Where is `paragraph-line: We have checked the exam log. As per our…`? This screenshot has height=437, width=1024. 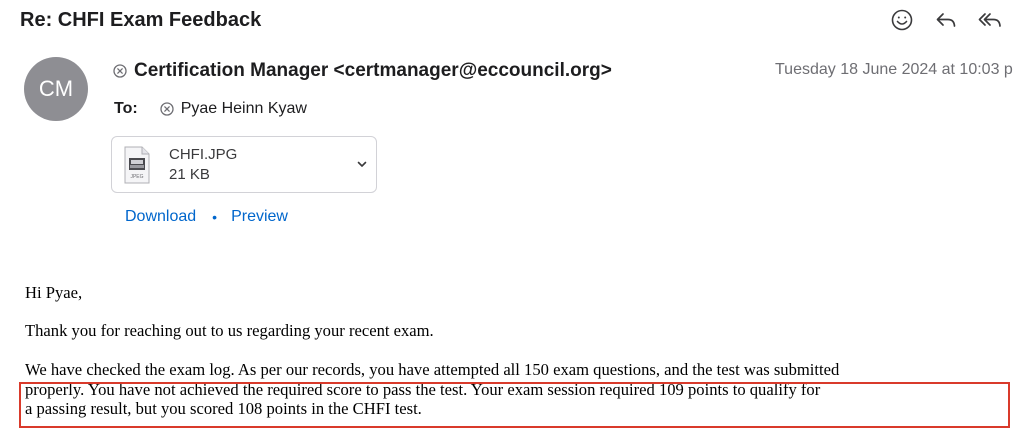
paragraph-line: We have checked the exam log. As per our… is located at coordinates (432, 369).